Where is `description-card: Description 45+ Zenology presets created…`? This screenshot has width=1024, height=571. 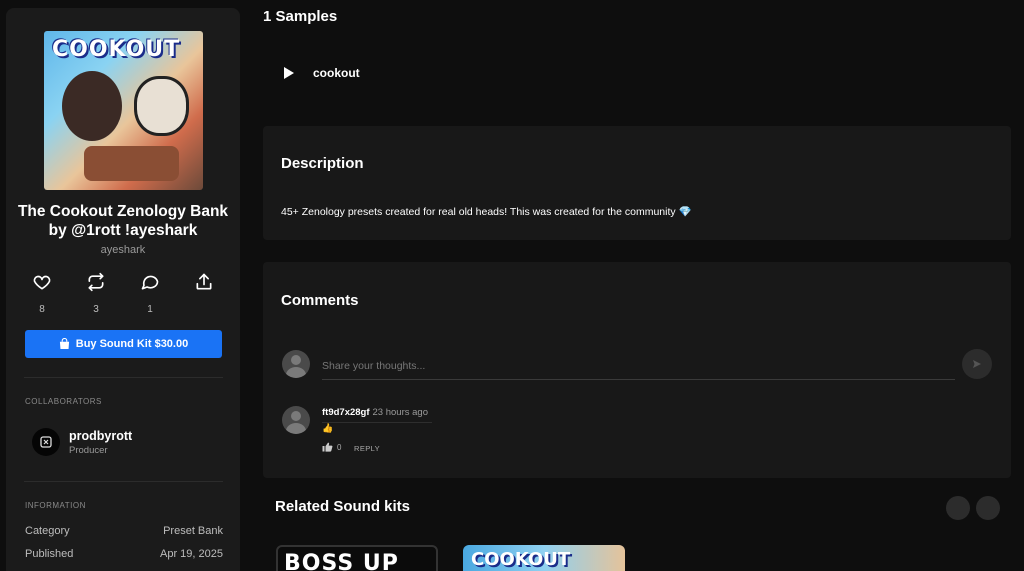
description-card: Description 45+ Zenology presets created… is located at coordinates (637, 183).